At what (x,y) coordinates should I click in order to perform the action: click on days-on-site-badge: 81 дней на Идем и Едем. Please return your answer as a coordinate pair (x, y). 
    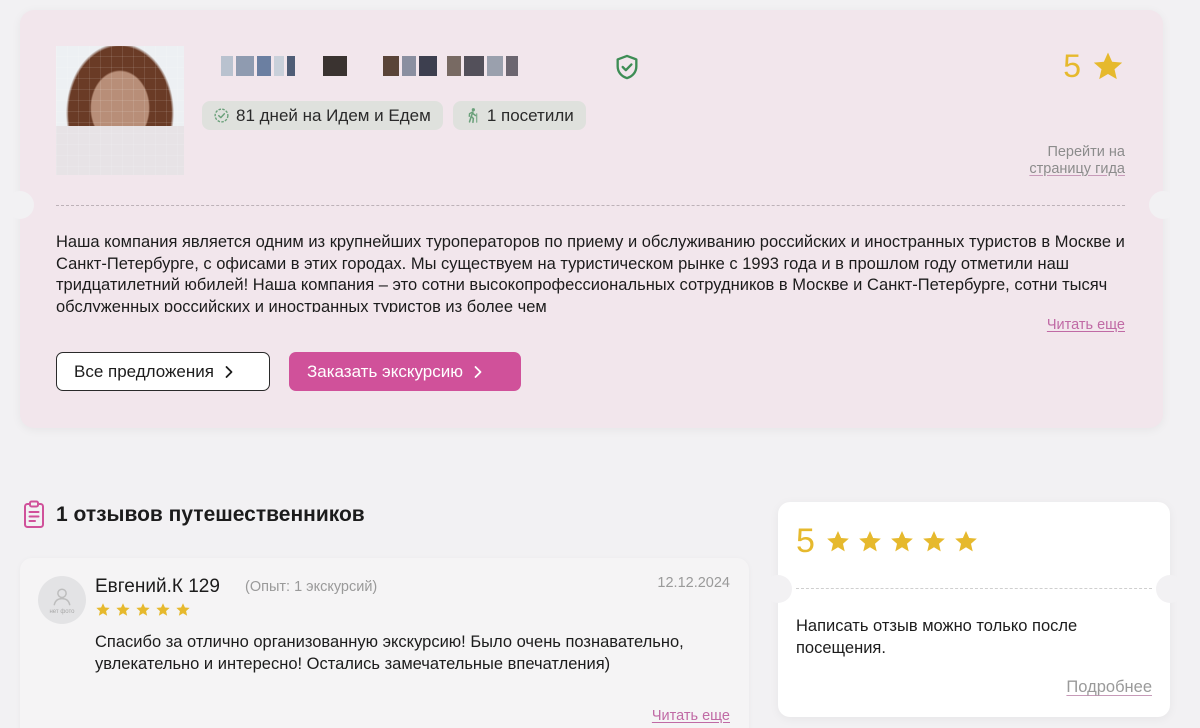
    Looking at the image, I should click on (322, 115).